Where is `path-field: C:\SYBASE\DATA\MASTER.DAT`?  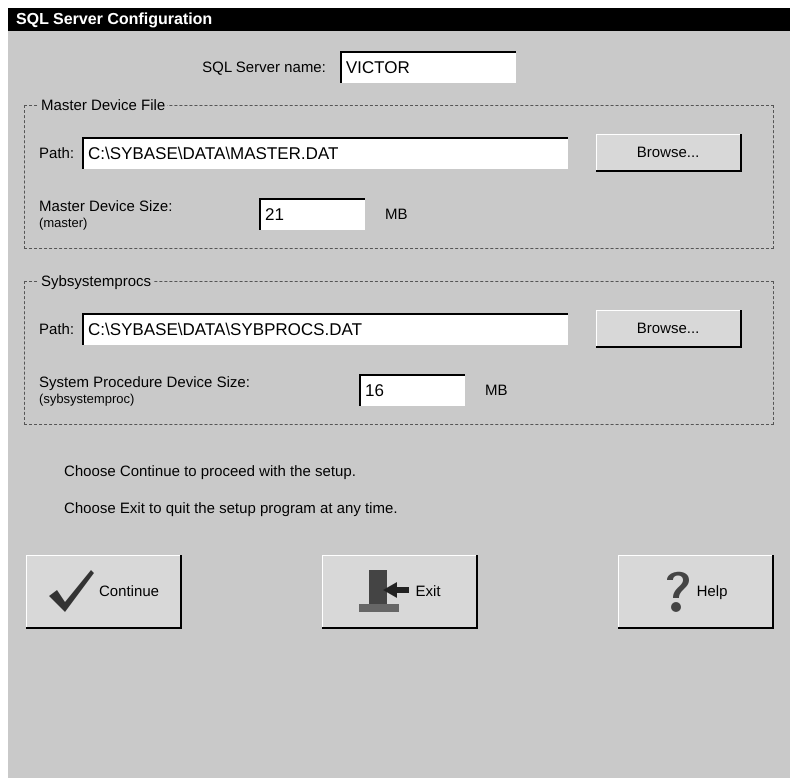
path-field: C:\SYBASE\DATA\MASTER.DAT is located at coordinates (325, 153).